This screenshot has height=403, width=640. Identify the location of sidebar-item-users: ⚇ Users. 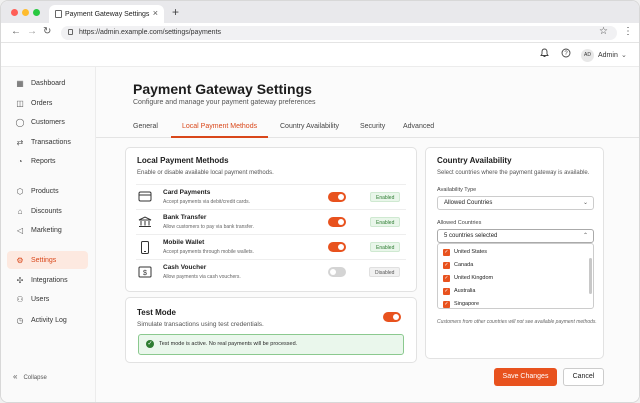
(47, 299).